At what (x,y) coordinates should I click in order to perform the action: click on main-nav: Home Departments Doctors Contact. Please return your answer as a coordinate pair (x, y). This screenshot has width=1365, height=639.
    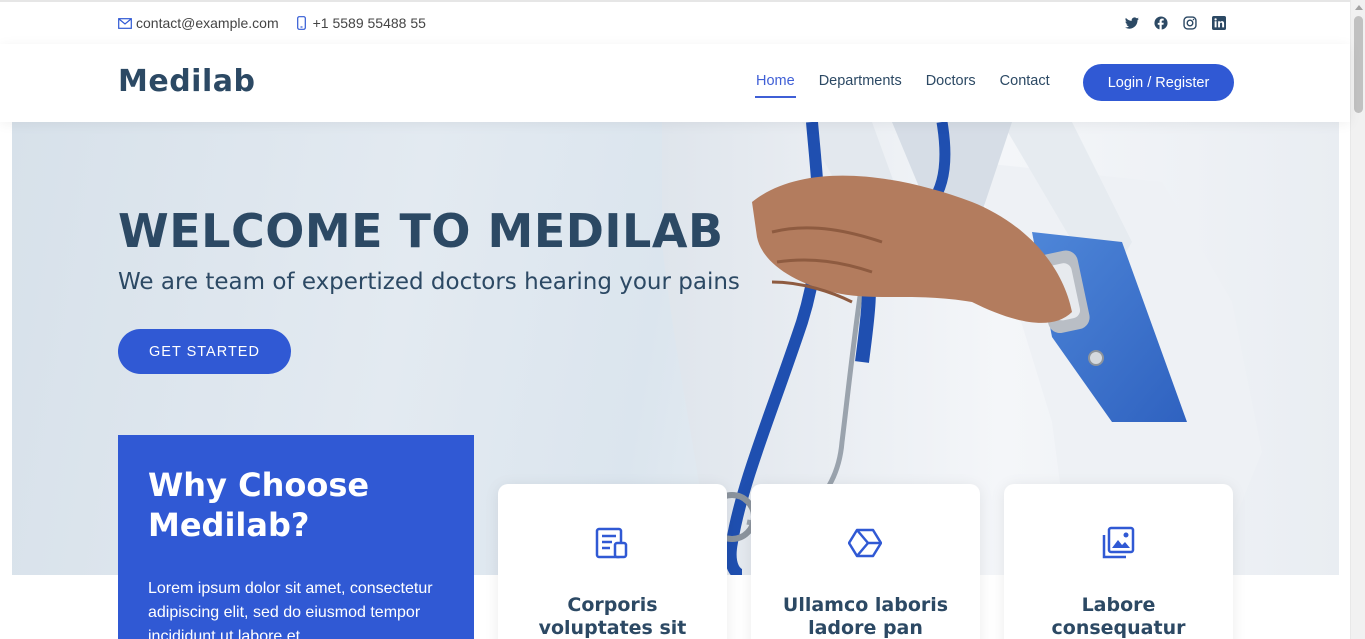
    Looking at the image, I should click on (914, 85).